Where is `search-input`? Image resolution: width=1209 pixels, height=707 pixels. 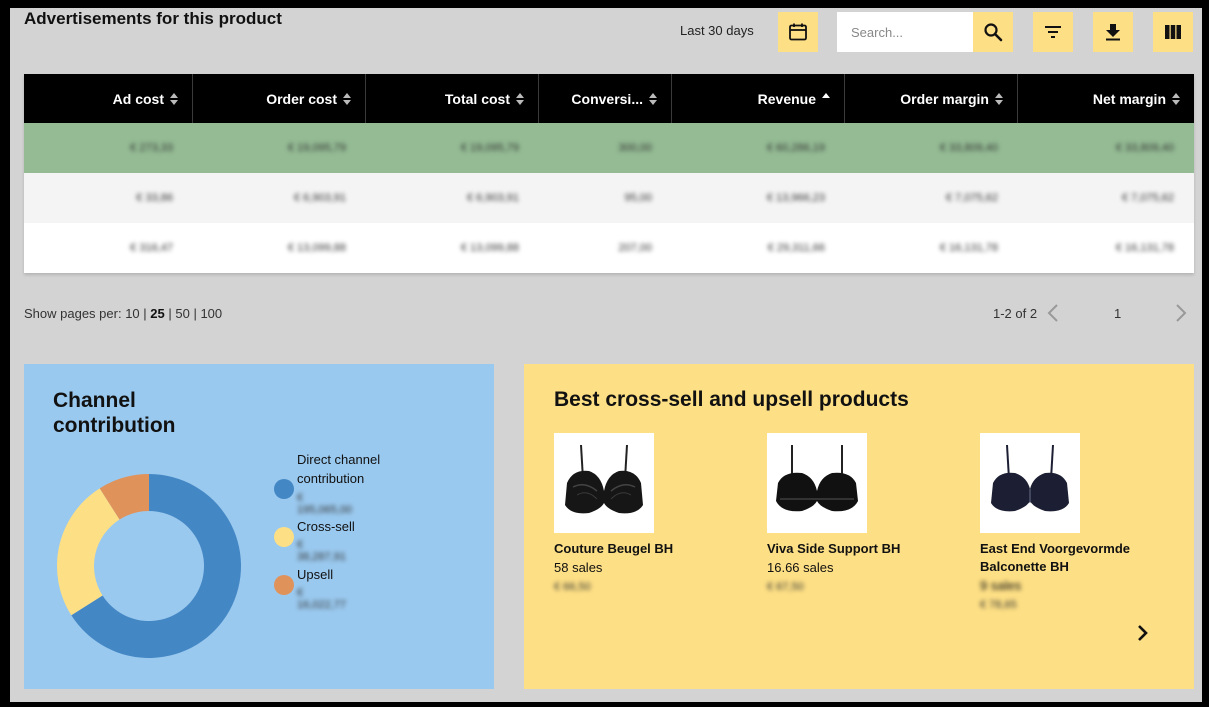 search-input is located at coordinates (911, 32).